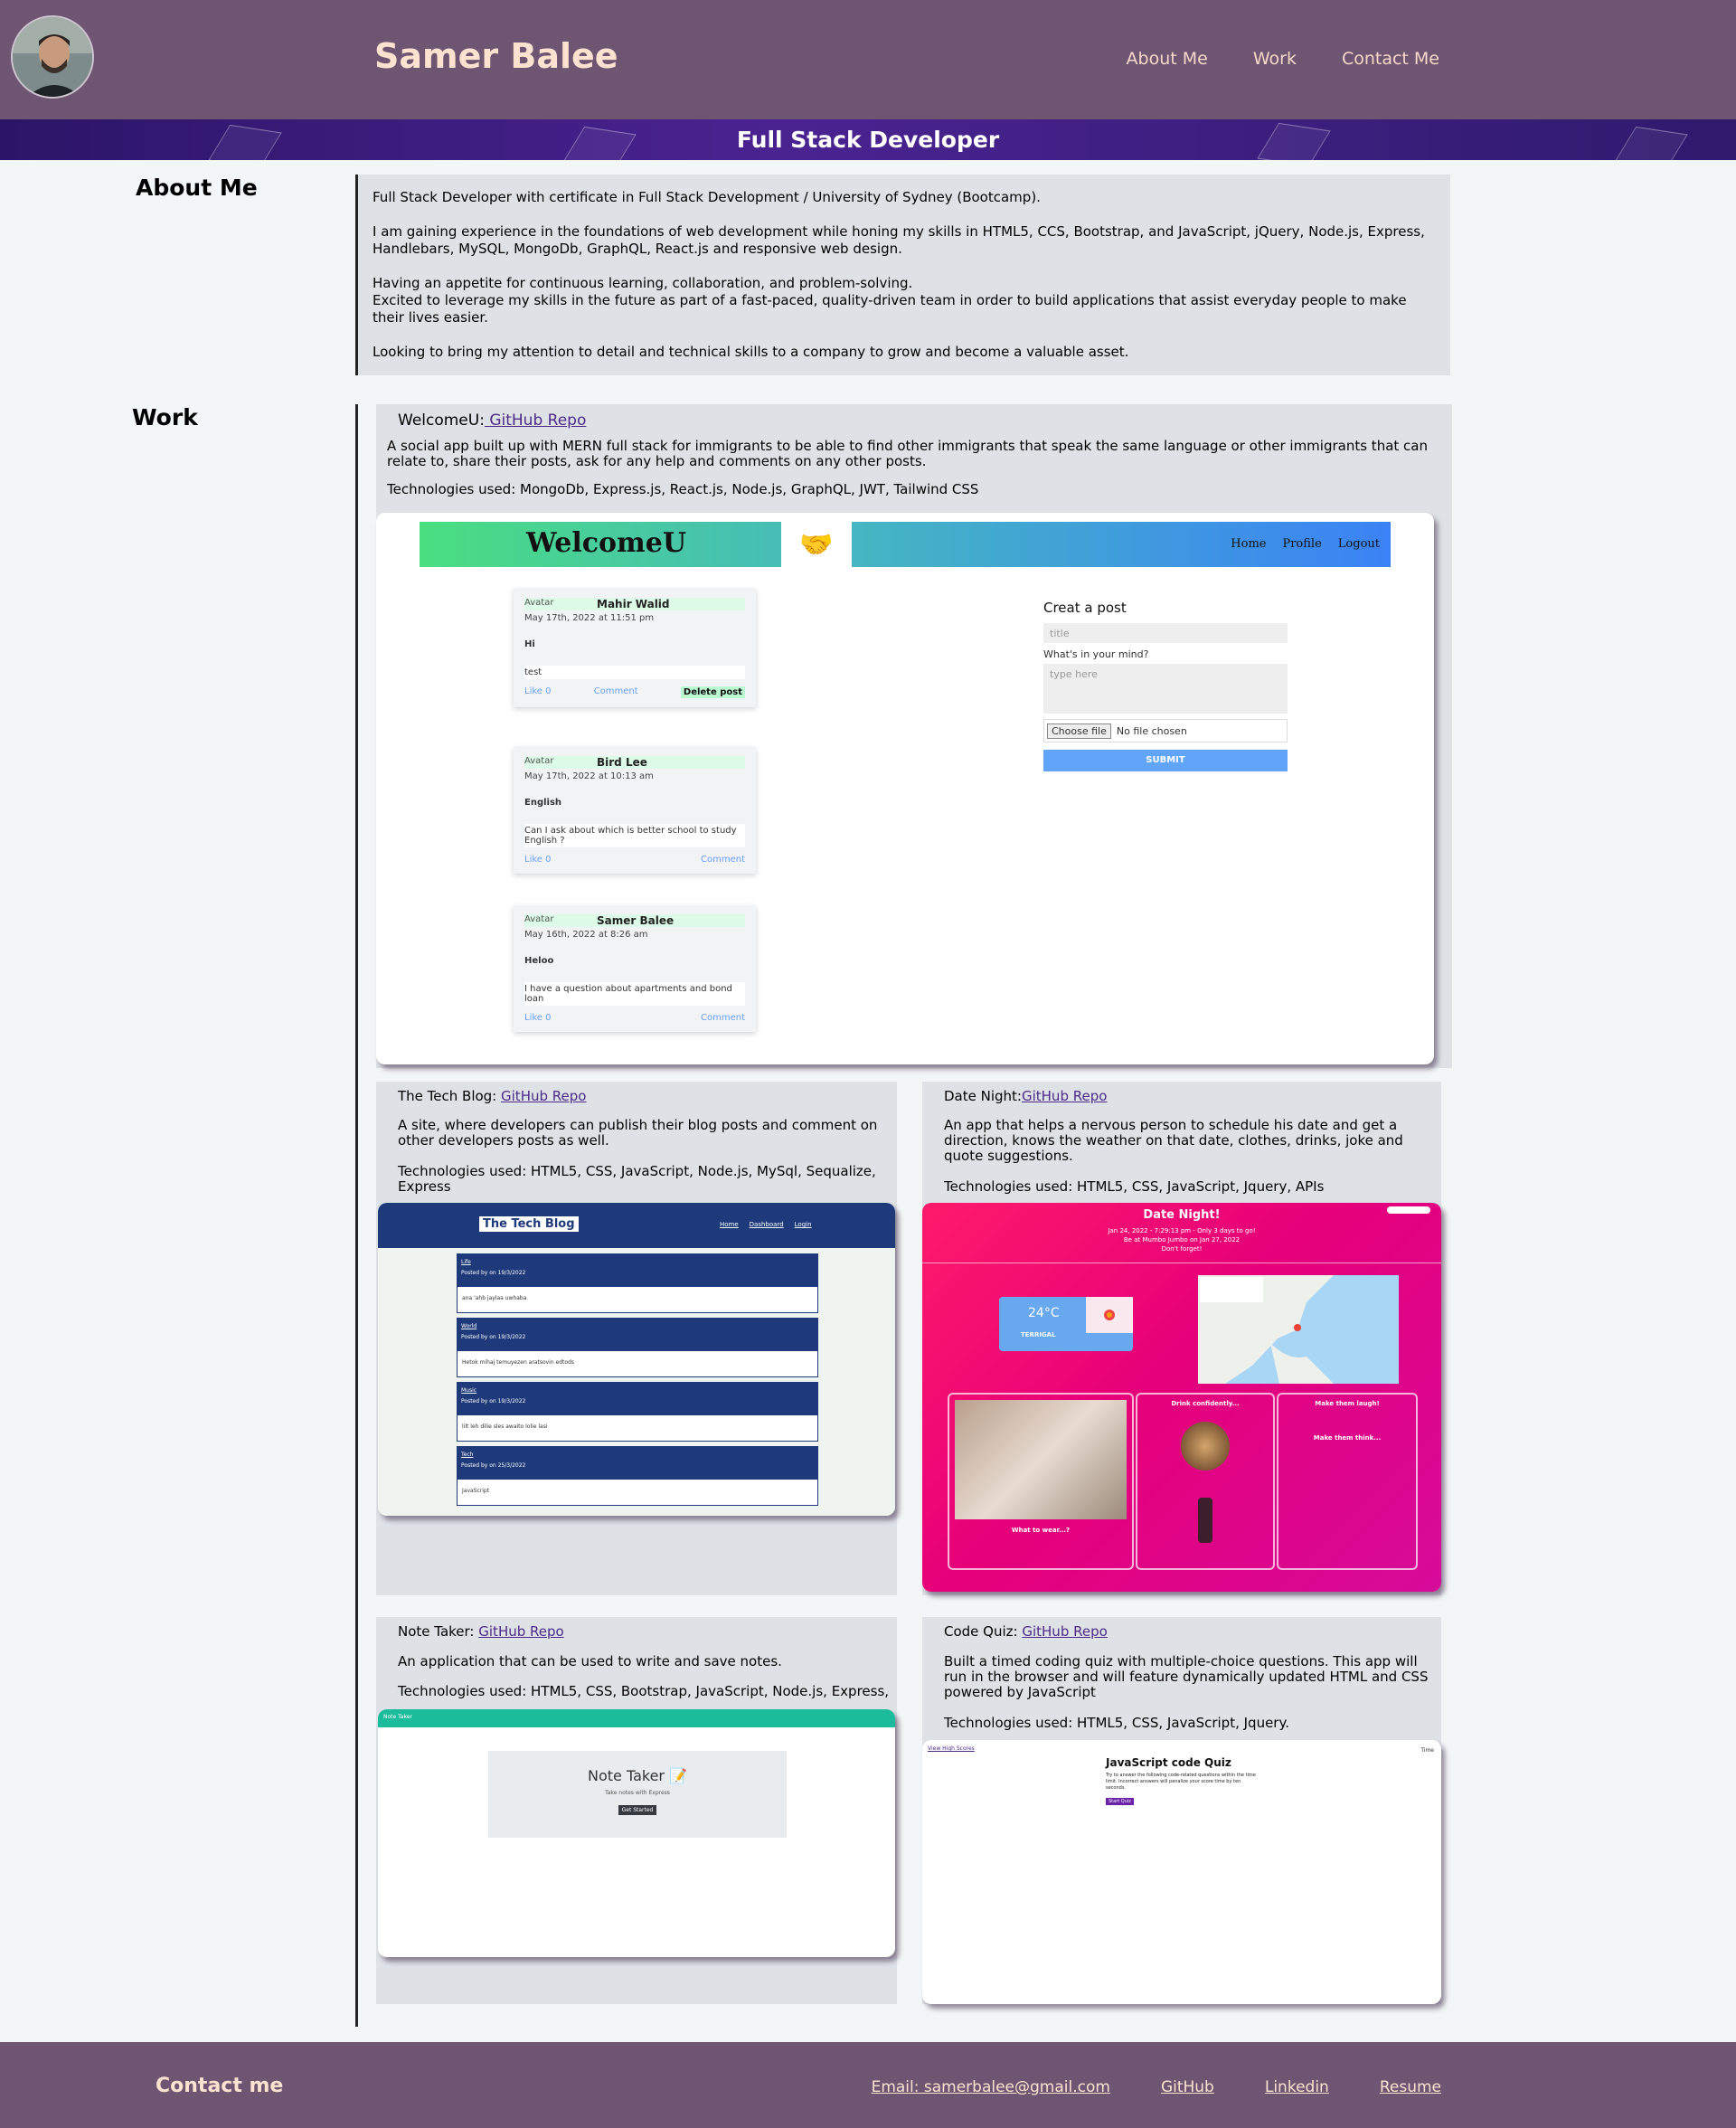 The width and height of the screenshot is (1736, 2128). Describe the element at coordinates (1038, 1334) in the screenshot. I see `weather-place: TERRIGAL` at that location.